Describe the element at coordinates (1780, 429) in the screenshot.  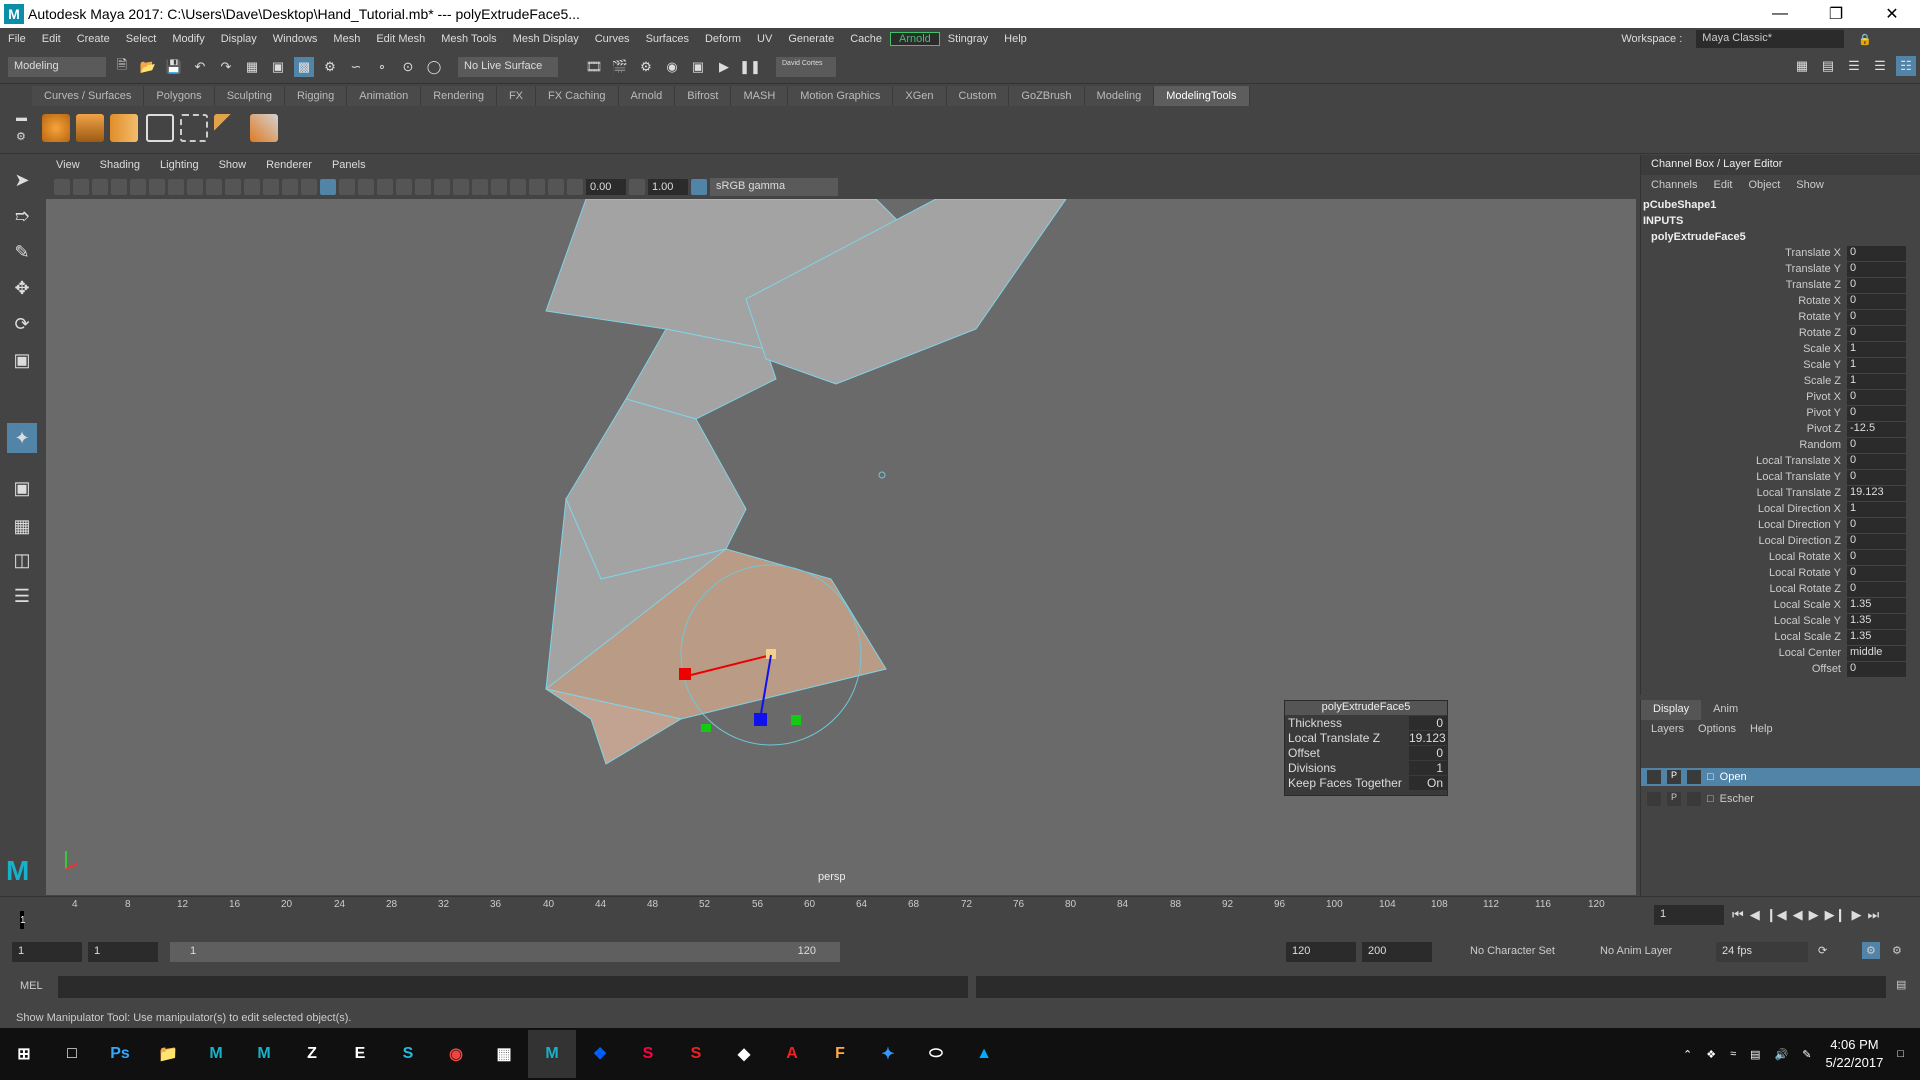
I see `channel-attr-row: Pivot Z -12.5` at that location.